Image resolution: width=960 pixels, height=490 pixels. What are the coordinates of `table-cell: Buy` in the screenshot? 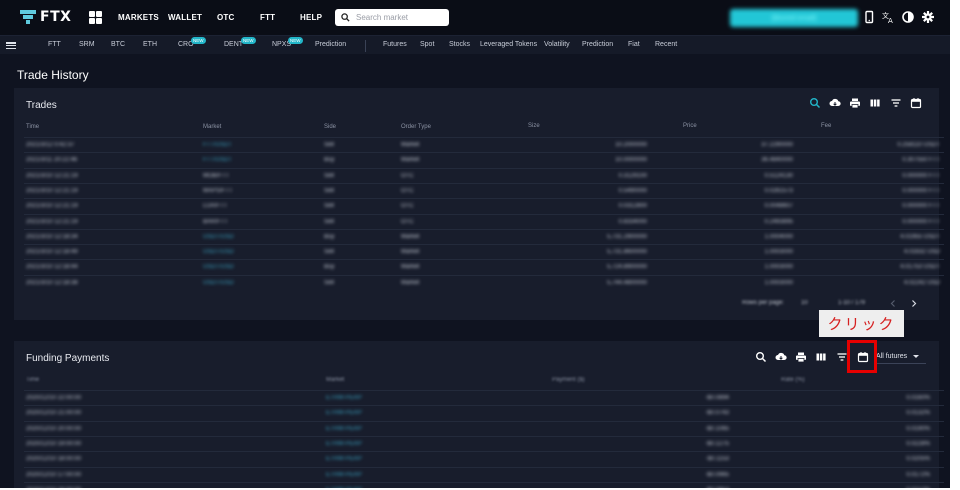 It's located at (329, 236).